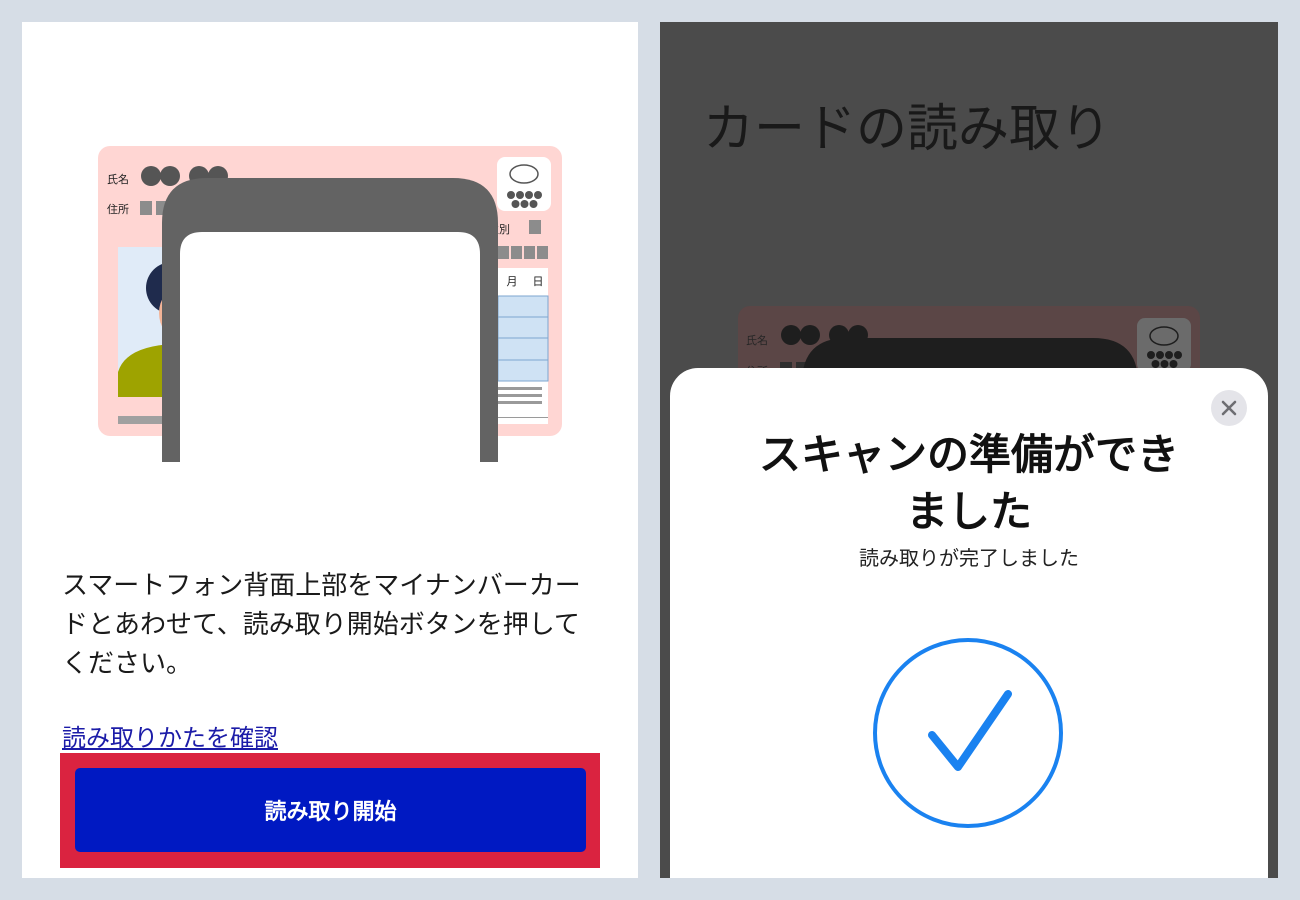 Image resolution: width=1300 pixels, height=900 pixels. What do you see at coordinates (1164, 345) in the screenshot?
I see `dimmed-card-chip-icon` at bounding box center [1164, 345].